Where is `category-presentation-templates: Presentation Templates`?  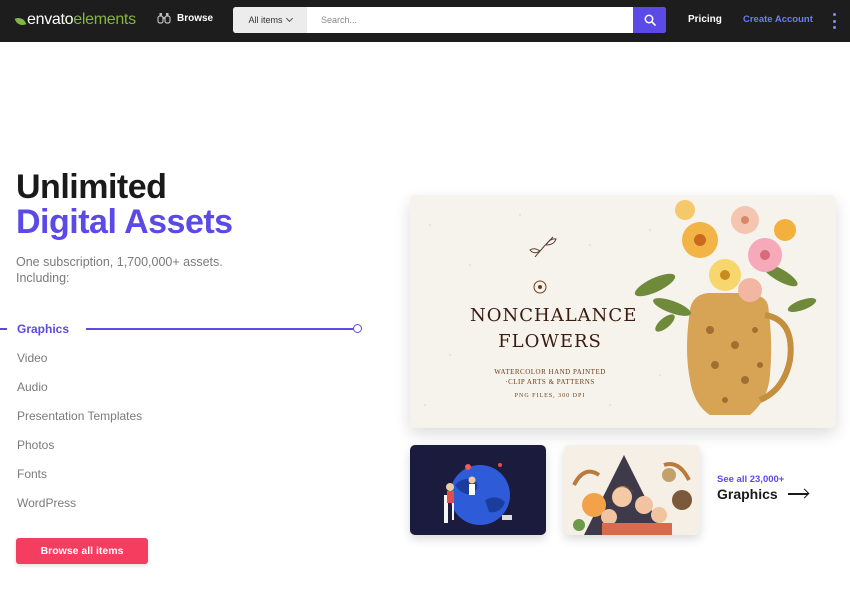 category-presentation-templates: Presentation Templates is located at coordinates (79, 416).